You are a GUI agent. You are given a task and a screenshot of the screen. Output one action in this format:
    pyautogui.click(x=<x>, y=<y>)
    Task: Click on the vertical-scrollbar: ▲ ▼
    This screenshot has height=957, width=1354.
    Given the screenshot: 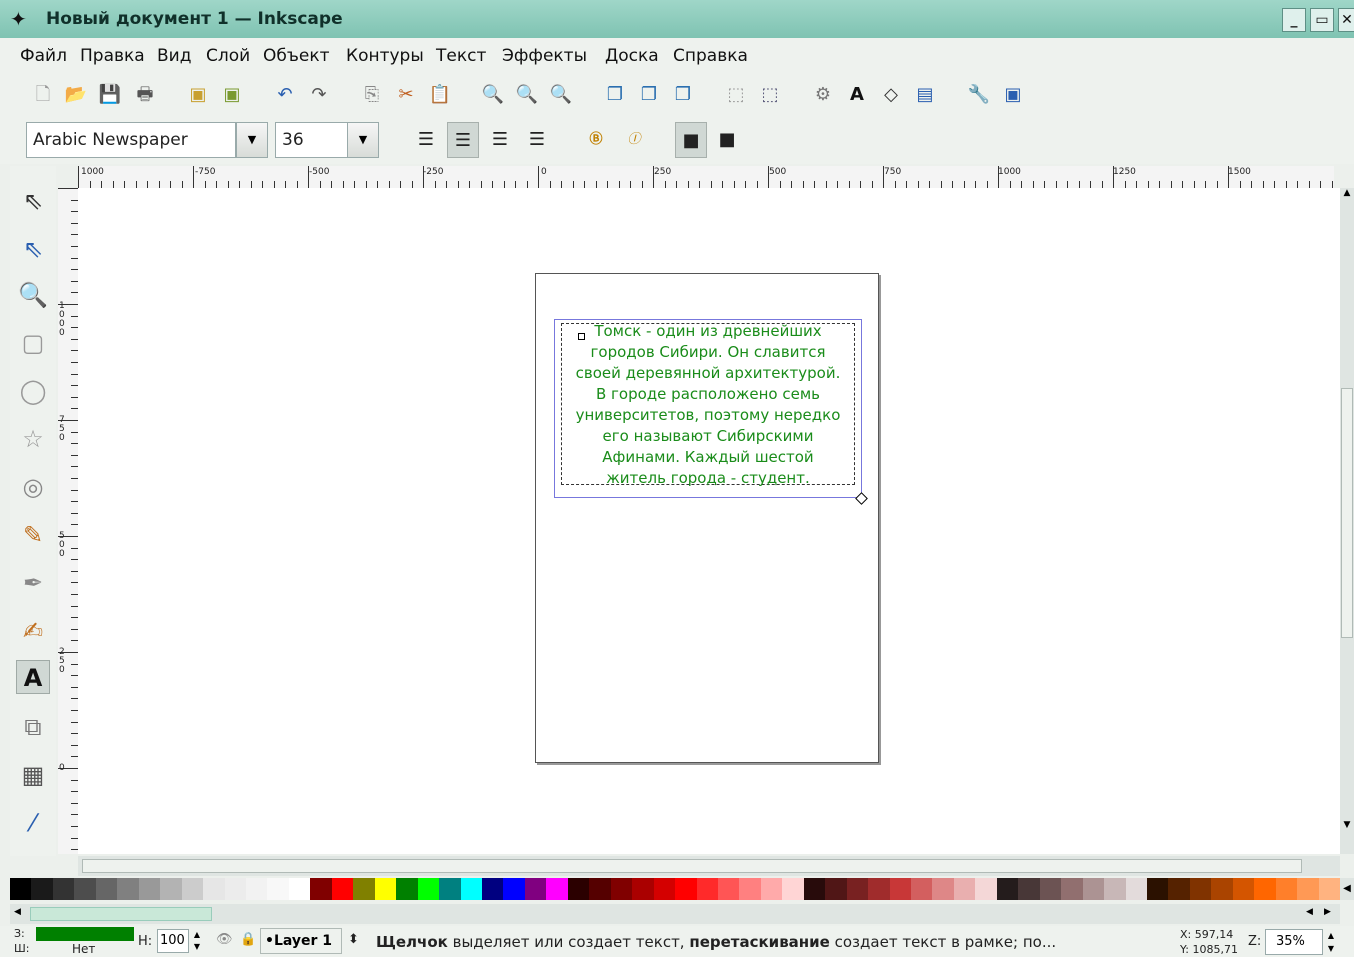 What is the action you would take?
    pyautogui.click(x=1347, y=521)
    